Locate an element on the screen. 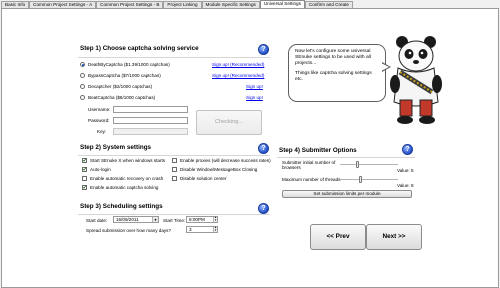 This screenshot has width=500, height=288. step4-title: Step 4) Submitter Options is located at coordinates (318, 150).